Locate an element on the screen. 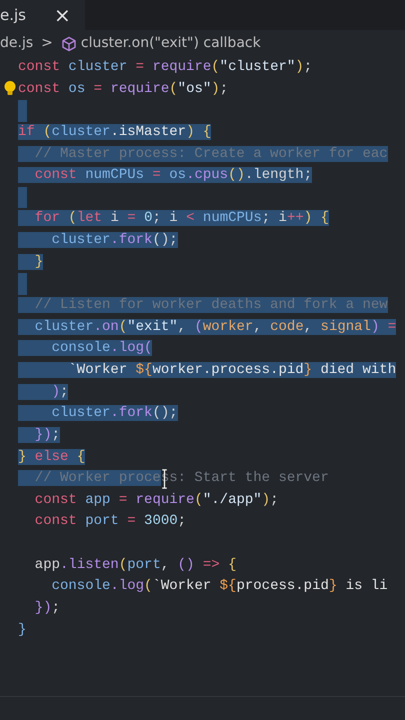 The width and height of the screenshot is (405, 720). code-line: const port = 3000; is located at coordinates (110, 522).